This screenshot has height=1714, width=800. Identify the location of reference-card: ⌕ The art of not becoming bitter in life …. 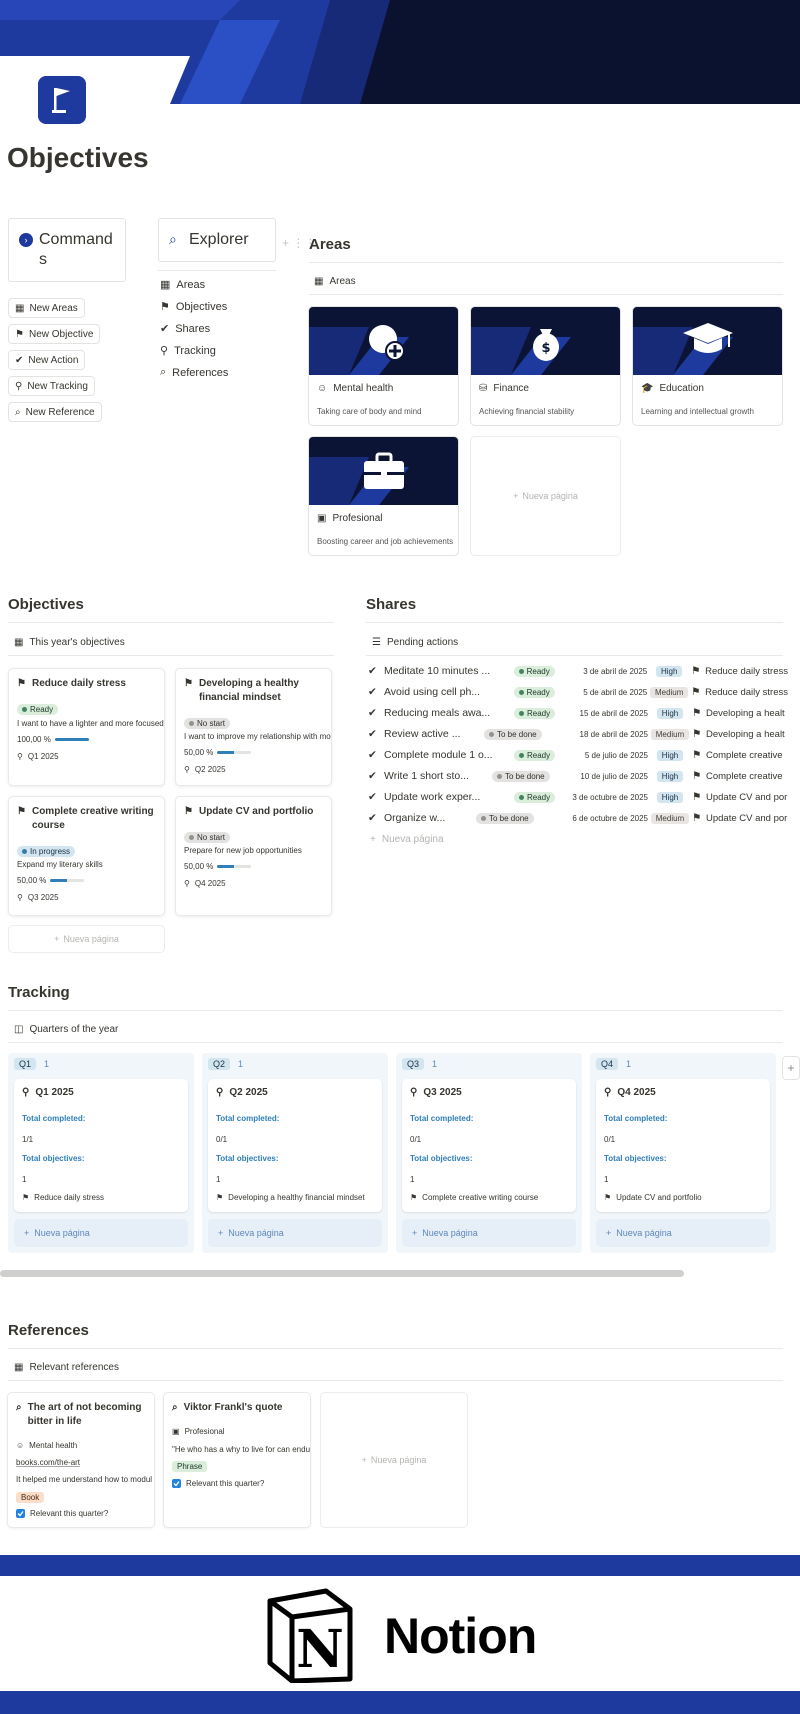
(81, 1460).